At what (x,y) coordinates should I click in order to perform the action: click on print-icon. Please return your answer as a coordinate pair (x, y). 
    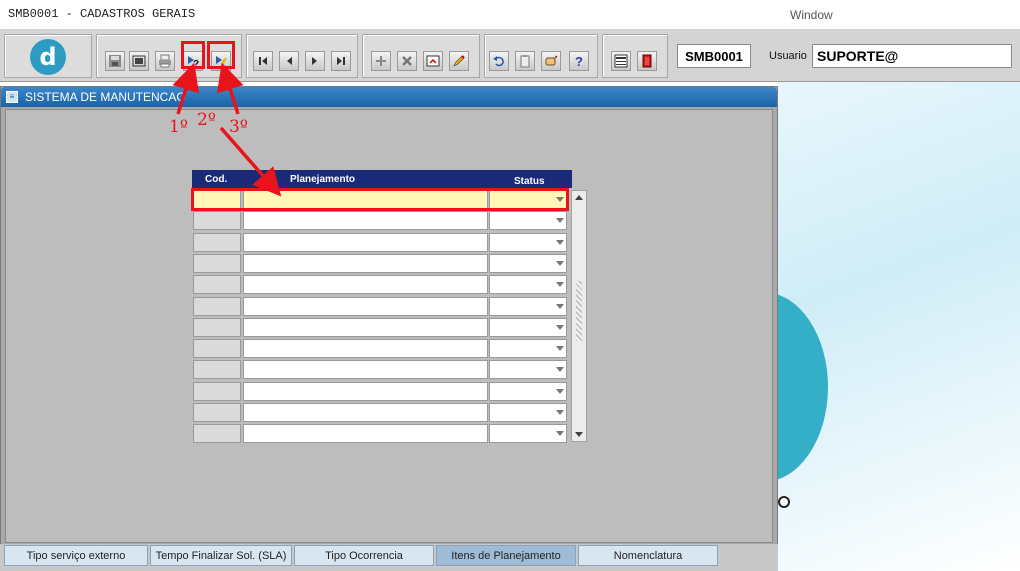
    Looking at the image, I should click on (165, 61).